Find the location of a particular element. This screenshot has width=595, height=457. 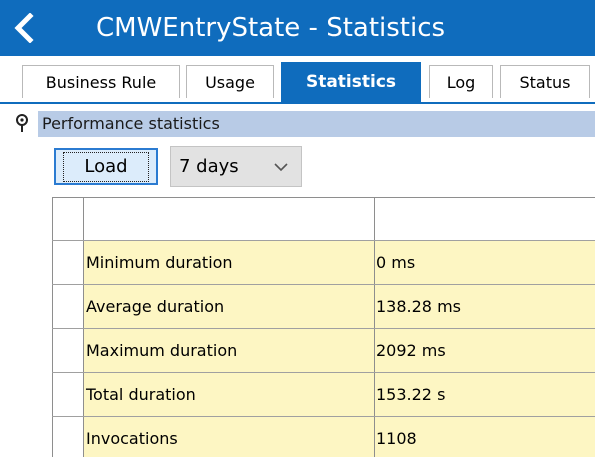

section-header: Performance statistics is located at coordinates (297, 123).